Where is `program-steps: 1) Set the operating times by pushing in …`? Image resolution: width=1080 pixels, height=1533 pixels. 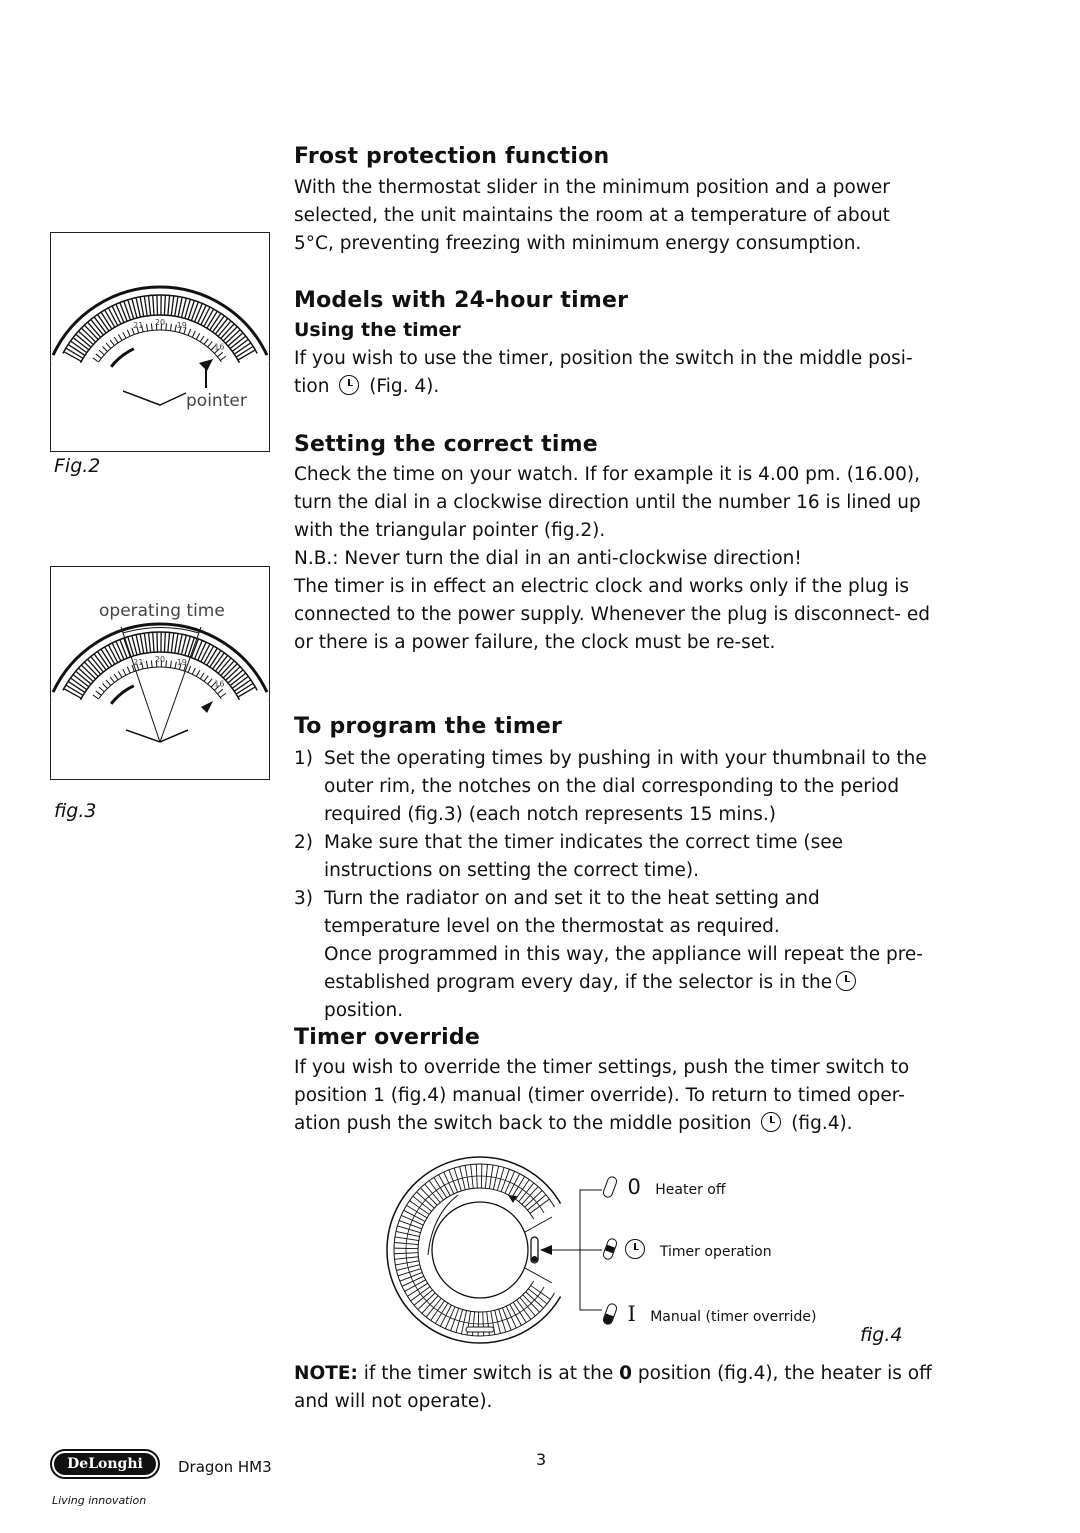 program-steps: 1) Set the operating times by pushing in … is located at coordinates (614, 885).